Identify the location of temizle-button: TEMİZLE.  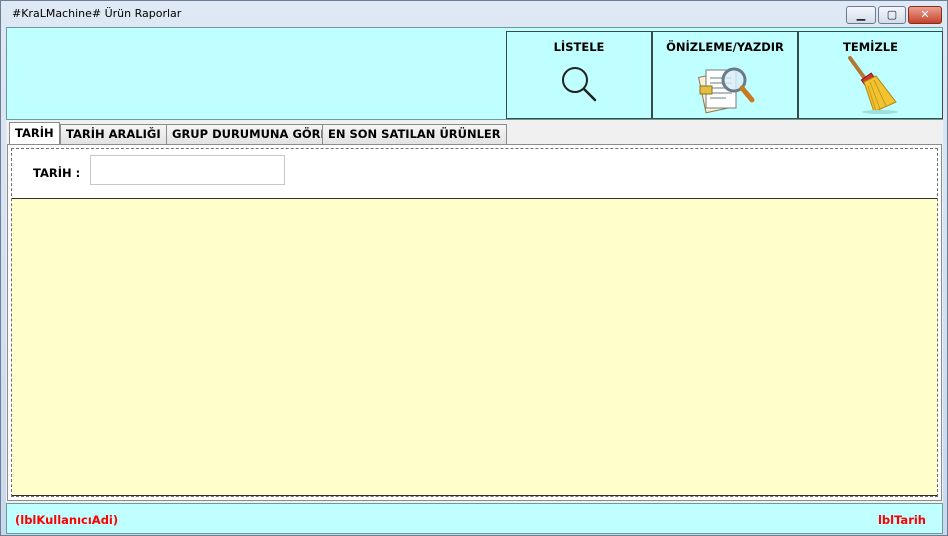
(870, 75).